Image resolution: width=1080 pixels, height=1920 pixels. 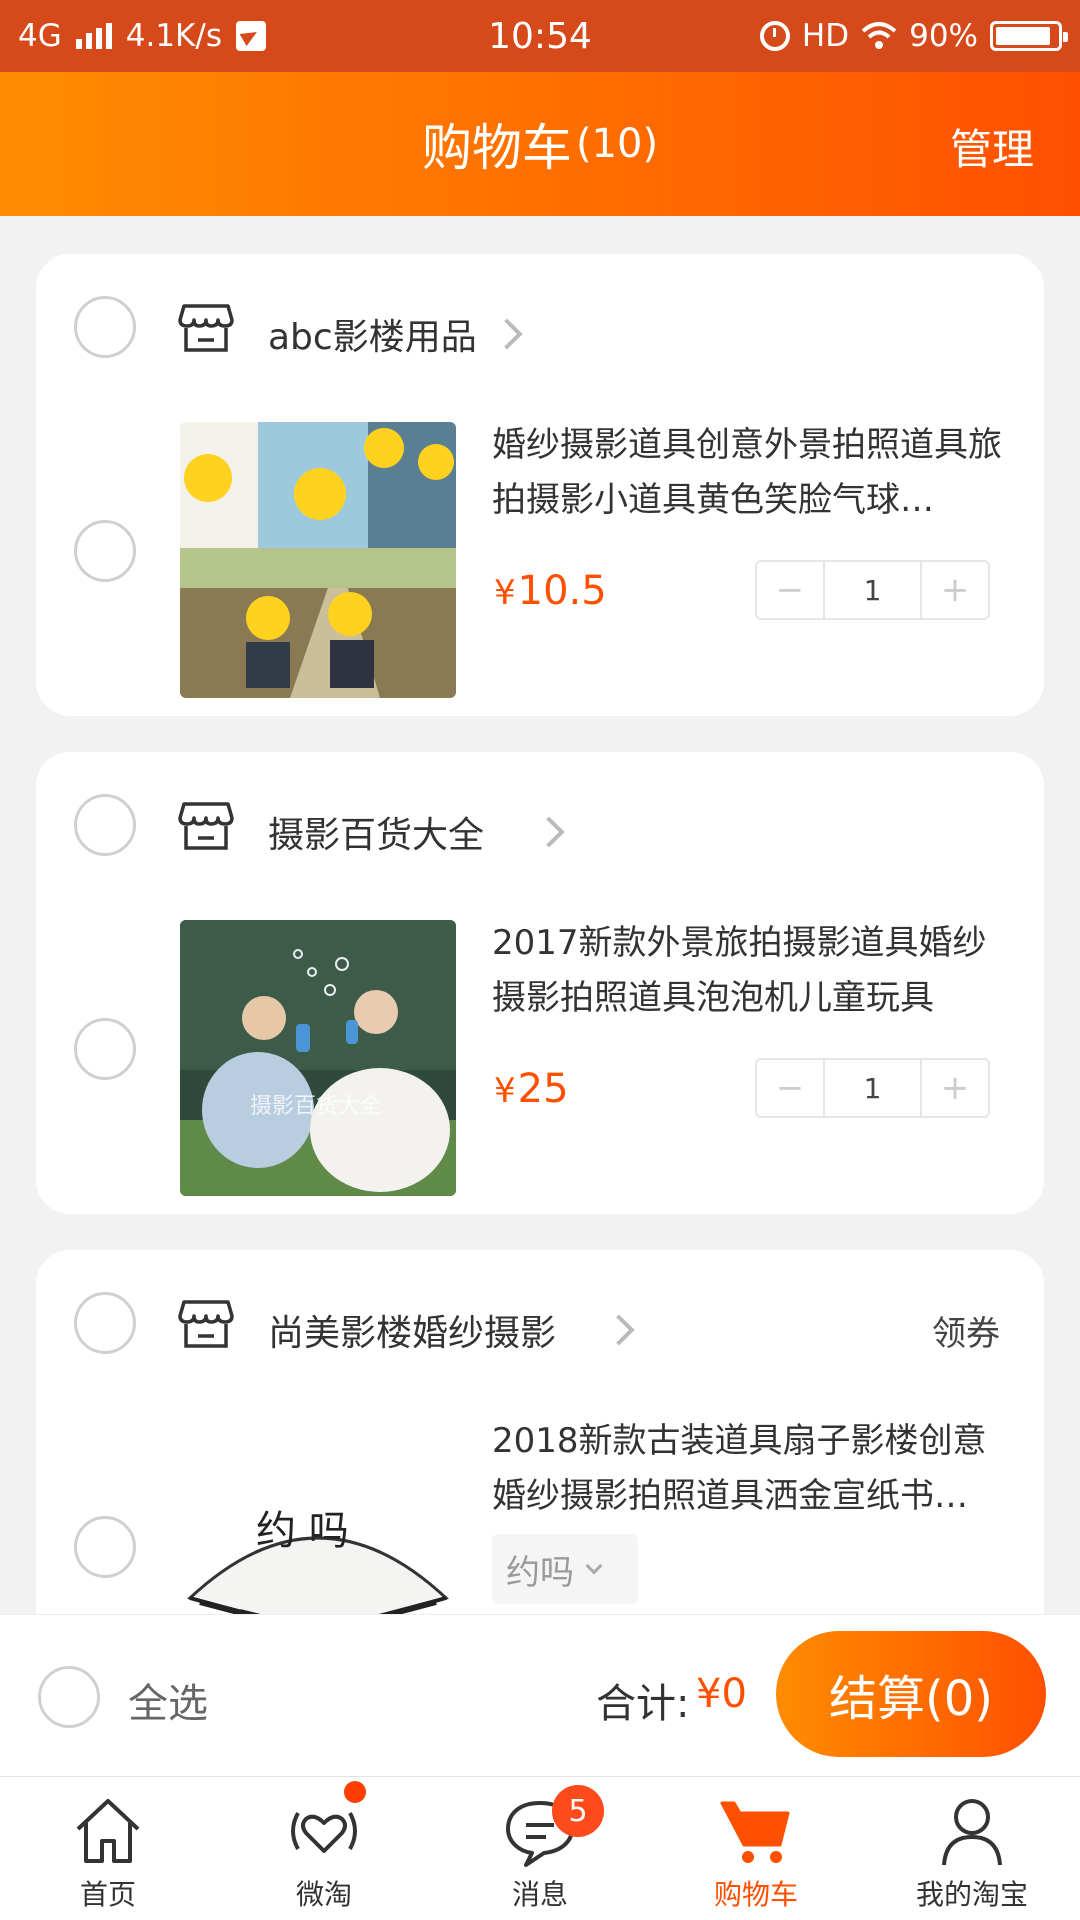 What do you see at coordinates (107, 1894) in the screenshot?
I see `tab-label: 首页` at bounding box center [107, 1894].